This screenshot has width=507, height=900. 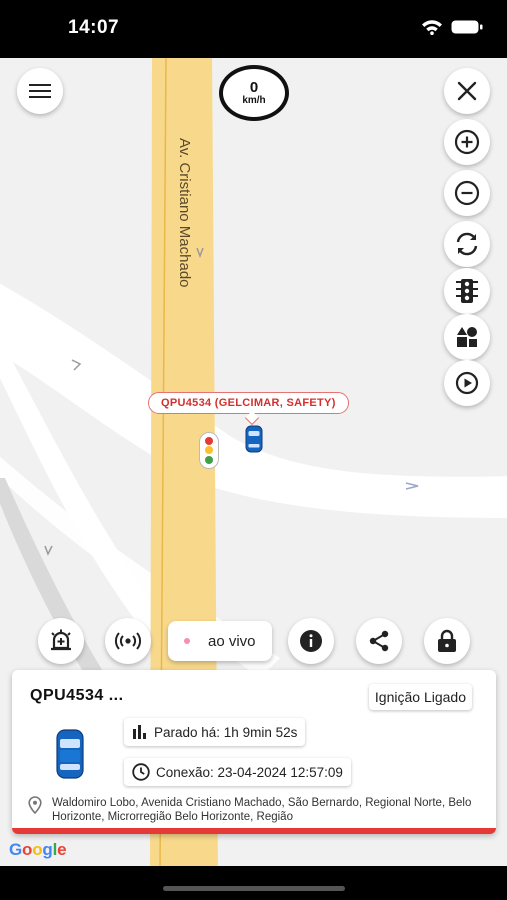 I want to click on stopped-duration-chip: Parado há: 1h 9min 52s, so click(x=215, y=732).